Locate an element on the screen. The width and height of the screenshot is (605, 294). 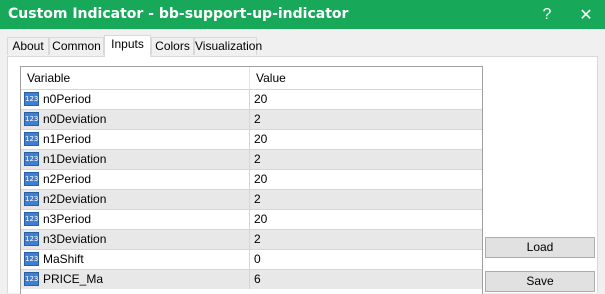
variable-name: n1Deviation is located at coordinates (75, 159).